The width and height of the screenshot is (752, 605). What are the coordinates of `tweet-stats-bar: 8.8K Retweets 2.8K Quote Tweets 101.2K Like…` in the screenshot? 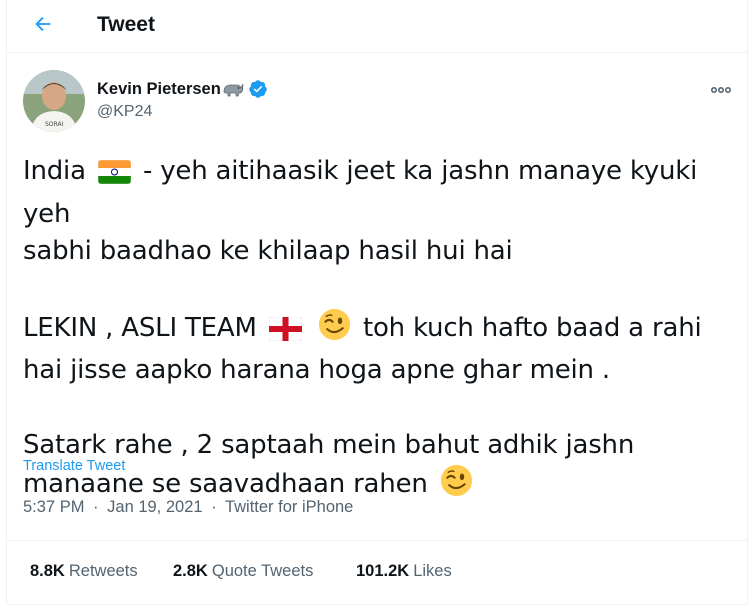 It's located at (377, 572).